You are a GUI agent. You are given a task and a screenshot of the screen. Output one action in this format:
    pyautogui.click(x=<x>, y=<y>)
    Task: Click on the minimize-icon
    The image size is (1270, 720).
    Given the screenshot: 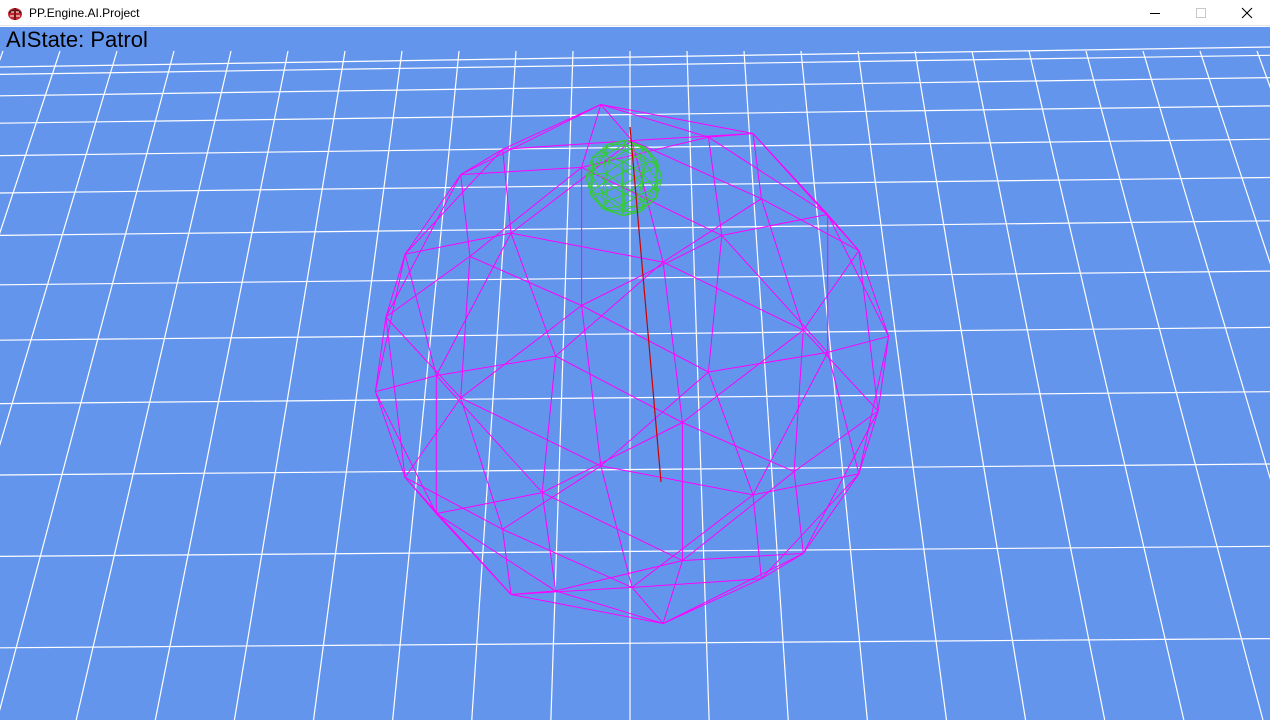 What is the action you would take?
    pyautogui.click(x=1155, y=13)
    